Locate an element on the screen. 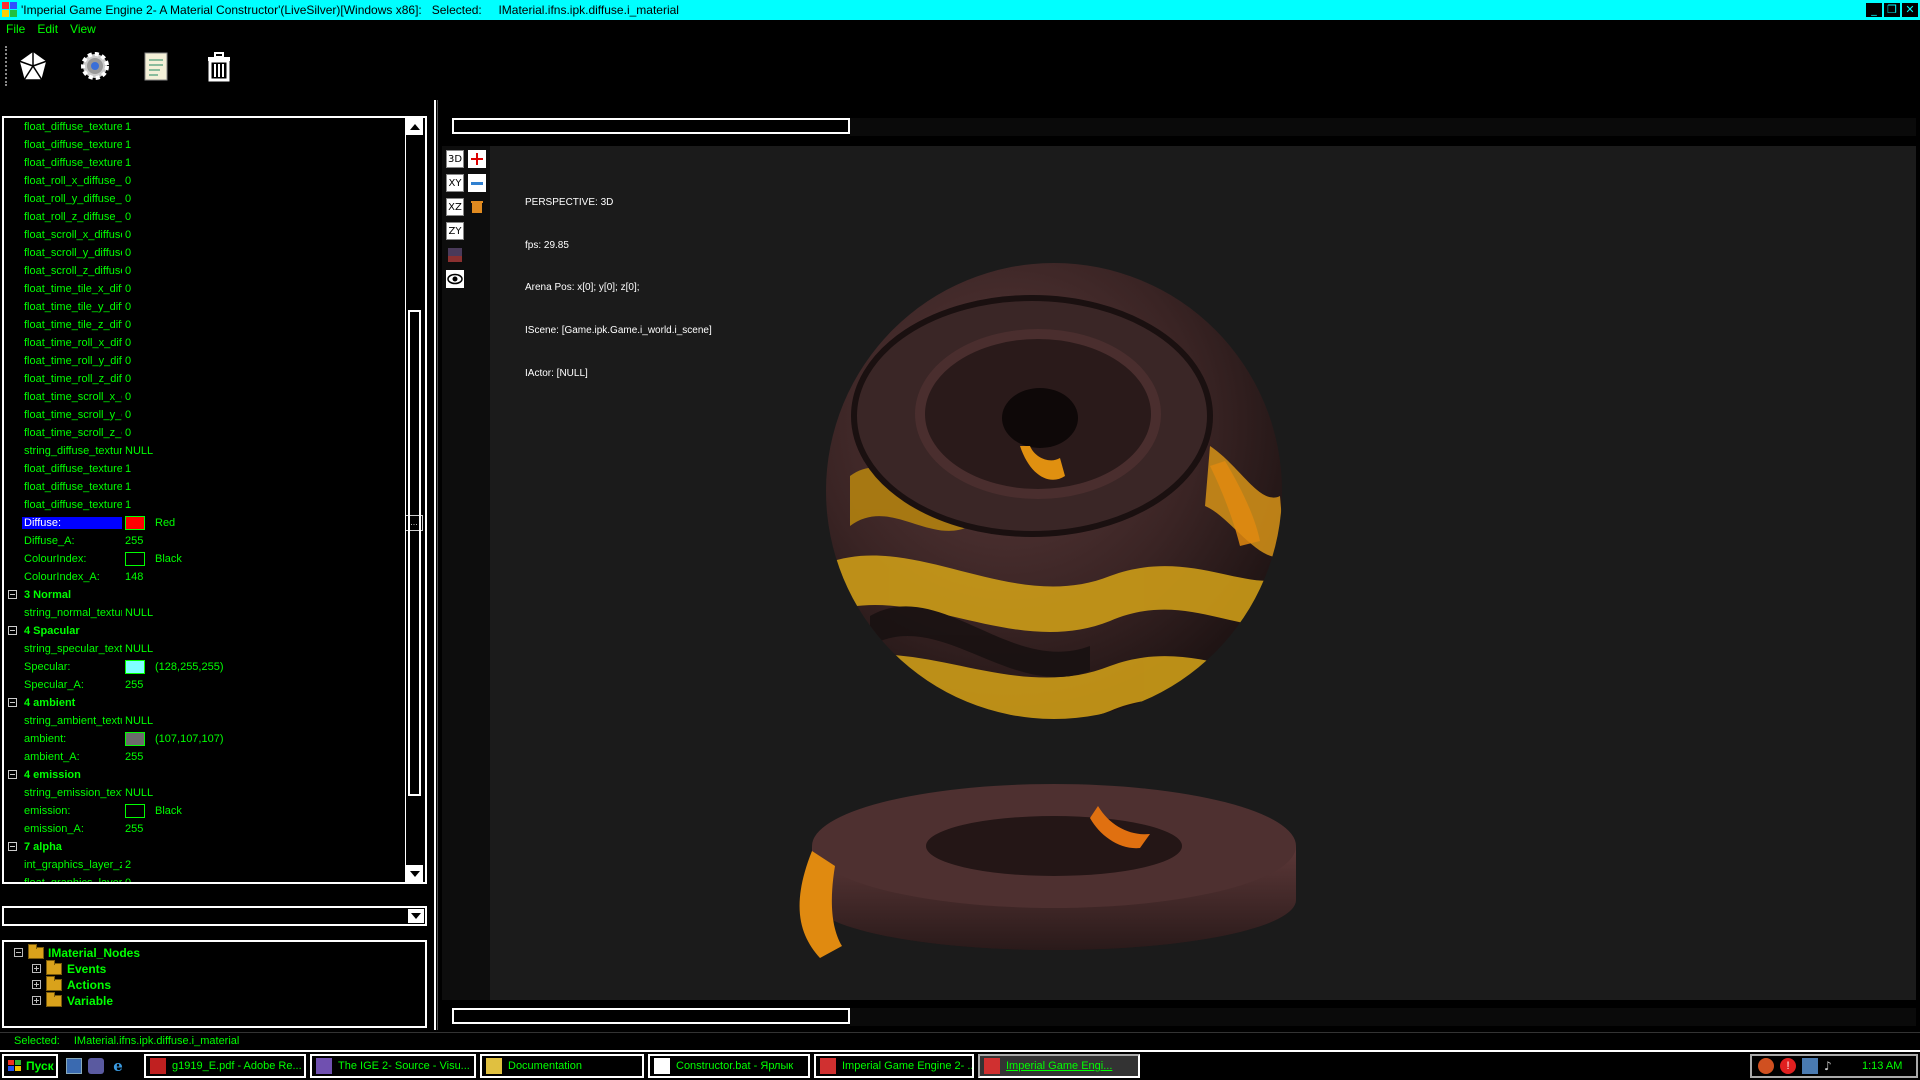 Image resolution: width=1920 pixels, height=1080 pixels. viewport-bottom-input is located at coordinates (651, 1016).